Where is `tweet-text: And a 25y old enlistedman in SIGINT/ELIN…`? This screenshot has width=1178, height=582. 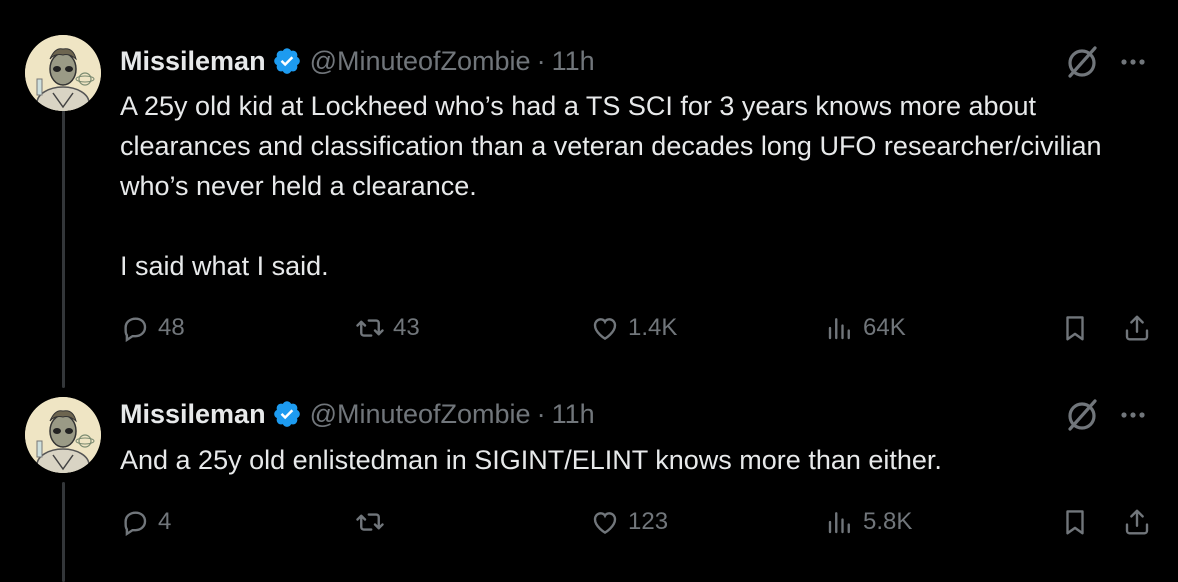 tweet-text: And a 25y old enlistedman in SIGINT/ELIN… is located at coordinates (531, 460).